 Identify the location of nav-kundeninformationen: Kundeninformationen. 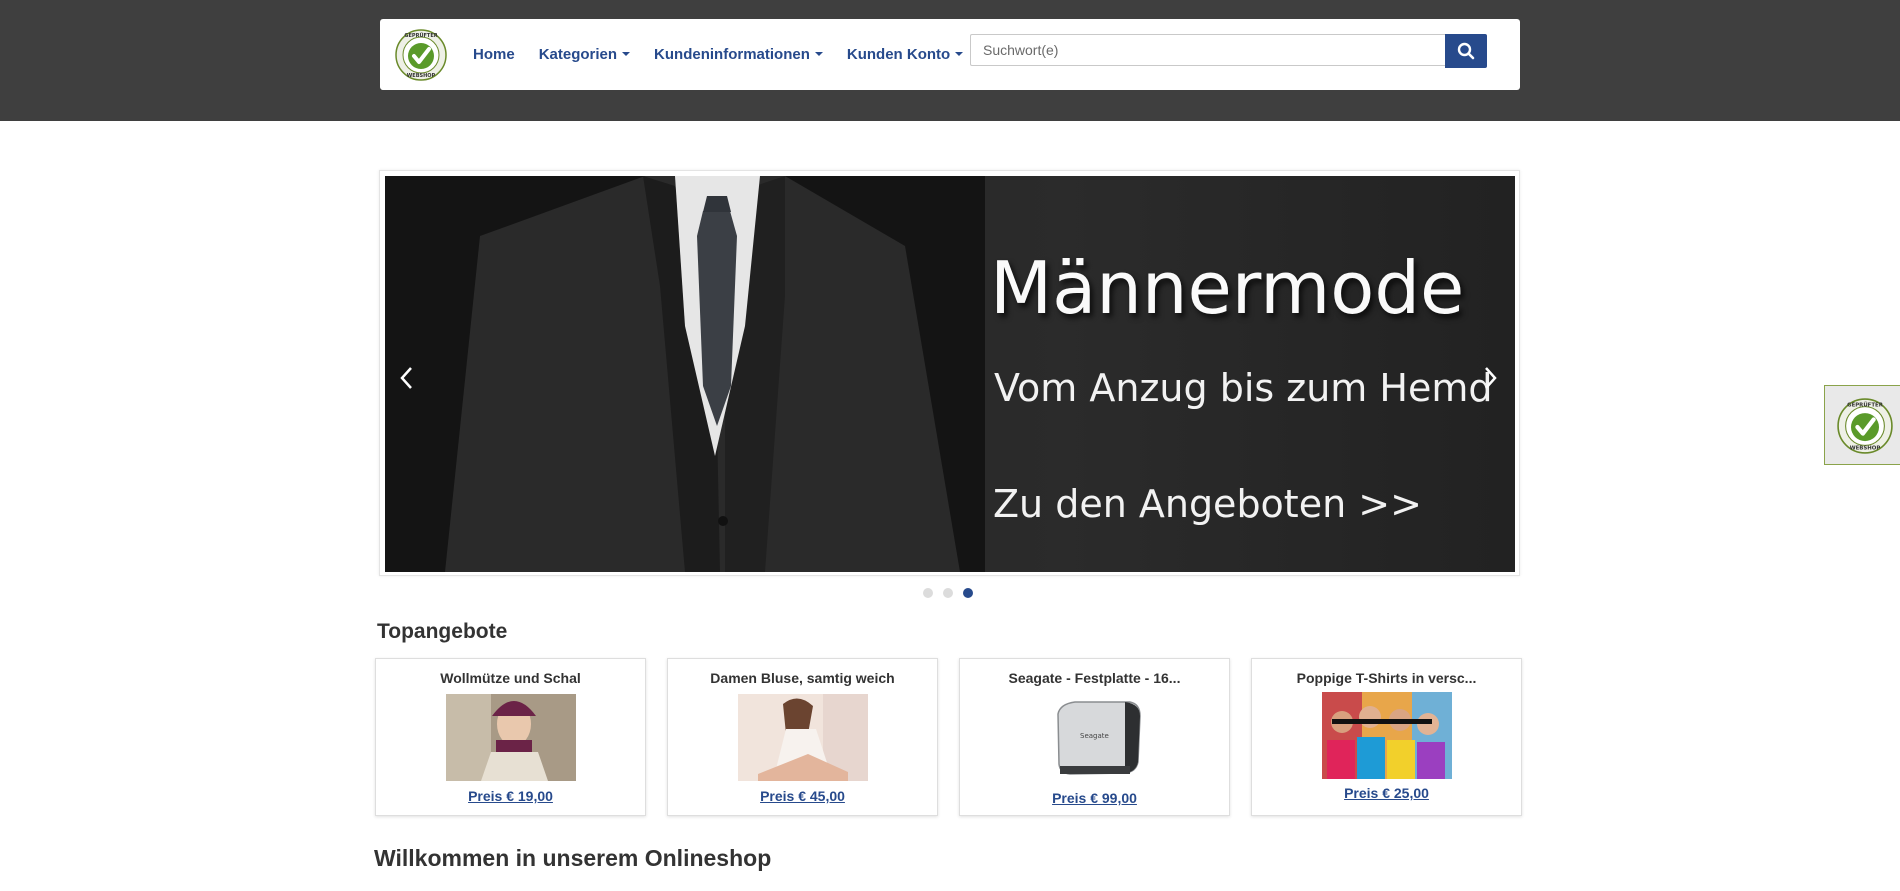
(738, 54).